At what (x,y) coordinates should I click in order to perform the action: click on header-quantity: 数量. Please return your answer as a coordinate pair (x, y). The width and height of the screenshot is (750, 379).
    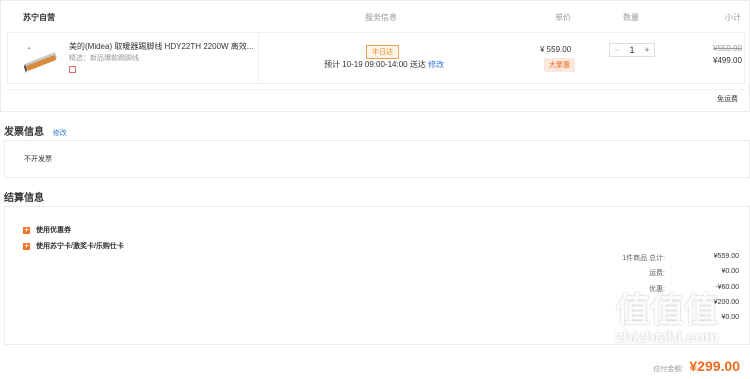
    Looking at the image, I should click on (631, 17).